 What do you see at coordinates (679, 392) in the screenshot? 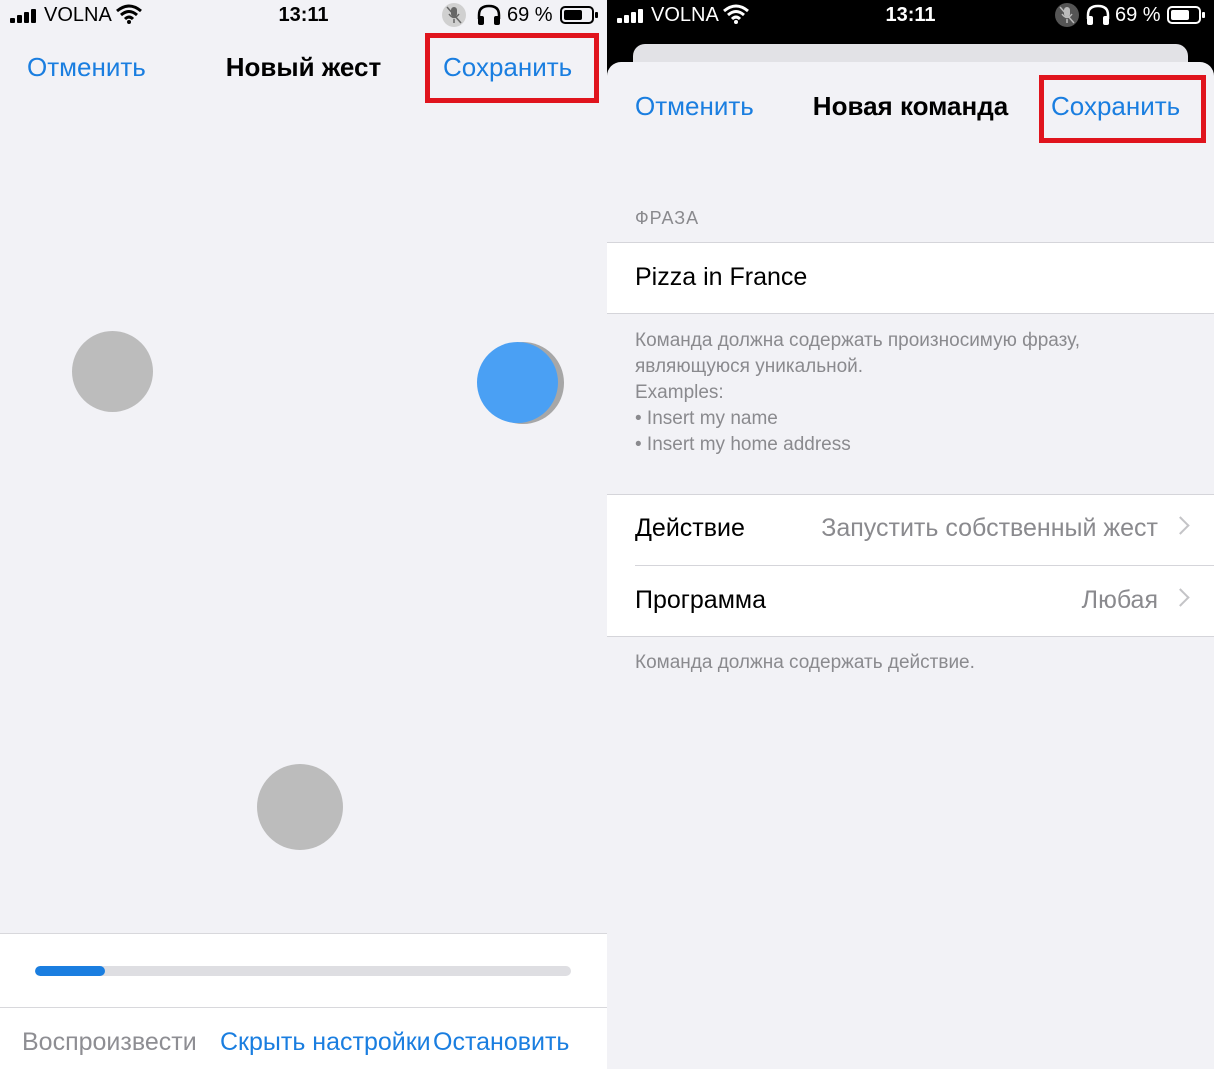
I see `phrase-footer-line: Examples:` at bounding box center [679, 392].